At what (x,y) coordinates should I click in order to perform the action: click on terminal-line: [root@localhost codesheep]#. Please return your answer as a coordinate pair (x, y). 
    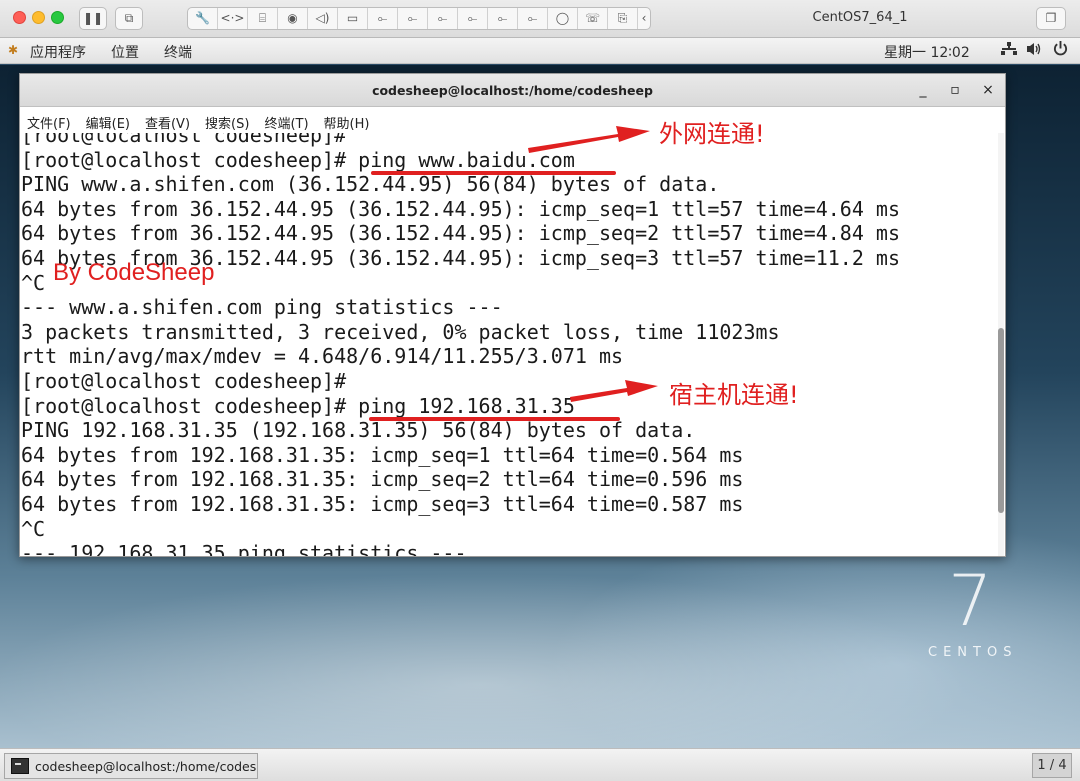
    Looking at the image, I should click on (184, 140).